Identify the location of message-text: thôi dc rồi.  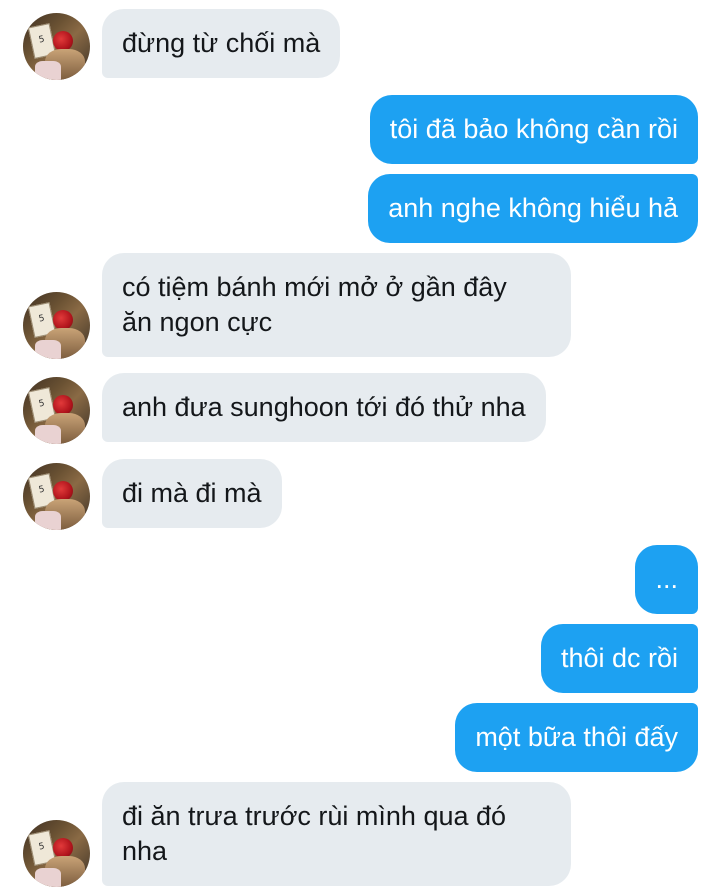
(619, 658).